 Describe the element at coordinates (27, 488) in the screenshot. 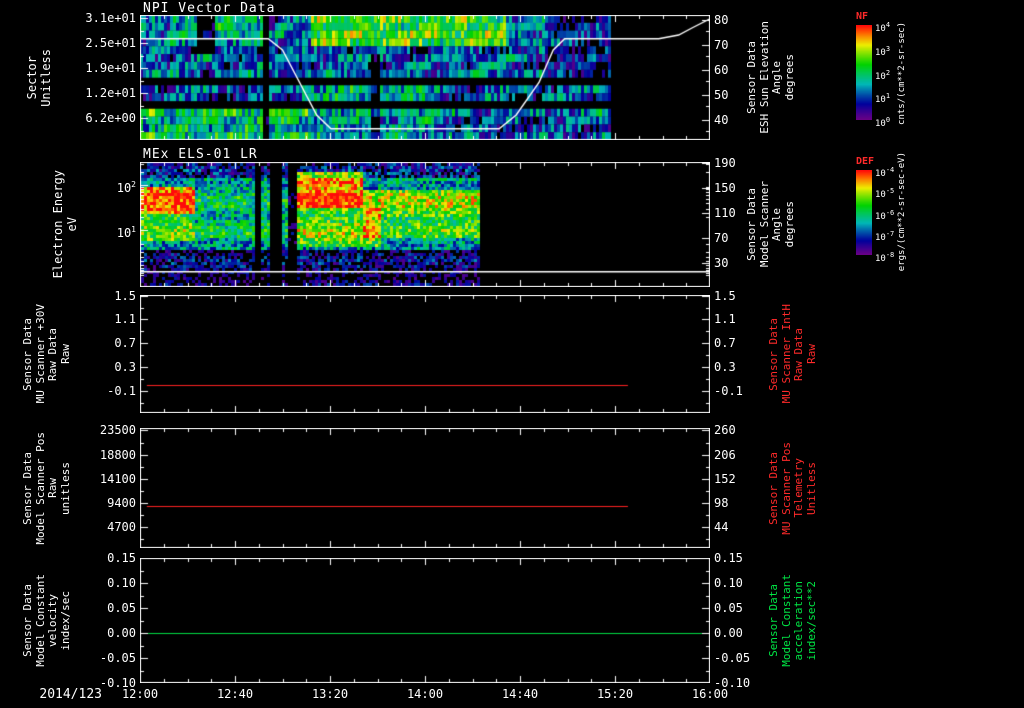

I see `scanpos-left-axis-label-line: Sensor Data` at that location.